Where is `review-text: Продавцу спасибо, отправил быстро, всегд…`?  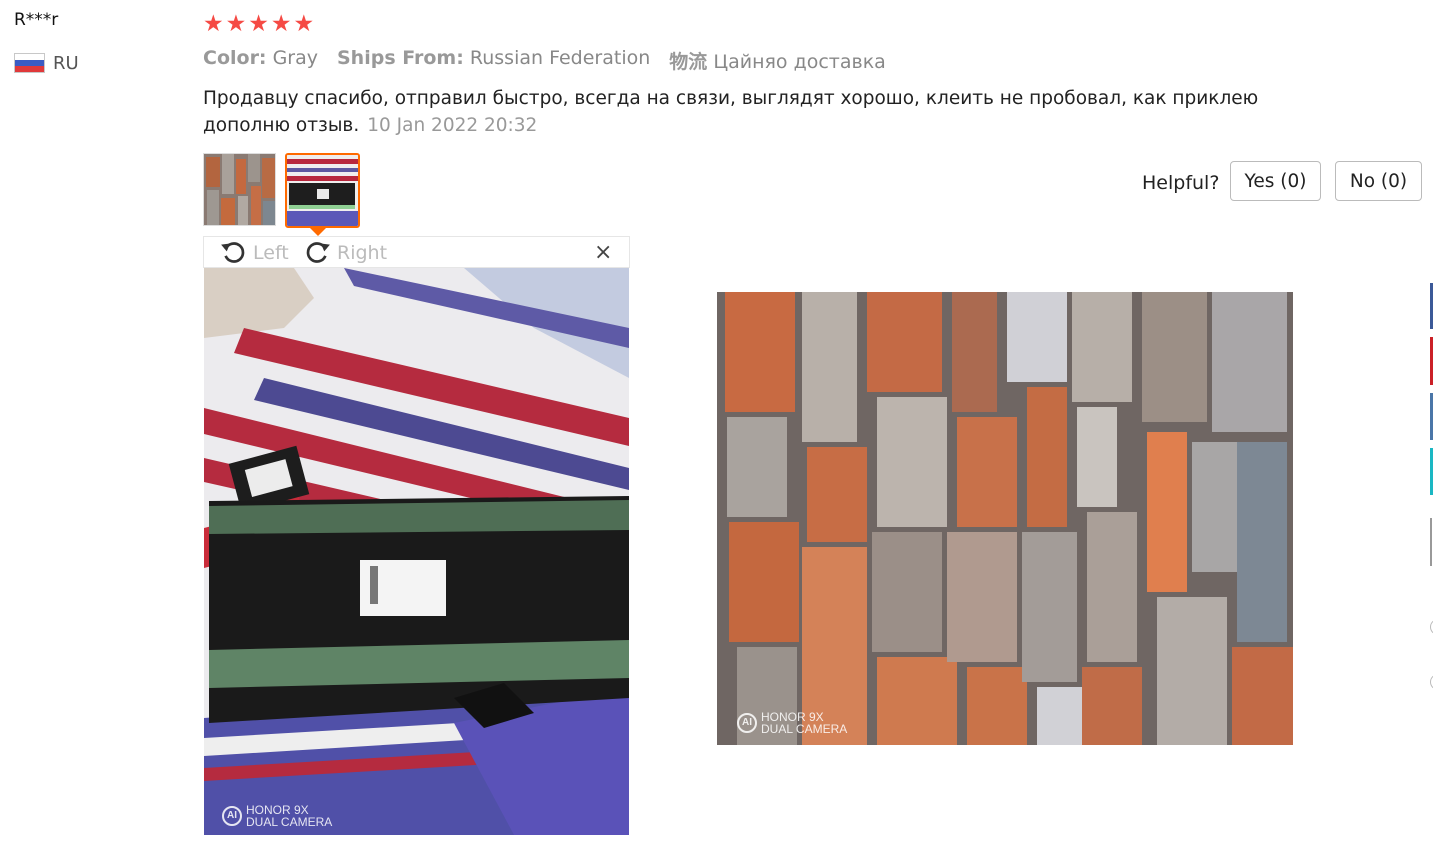 review-text: Продавцу спасибо, отправил быстро, всегд… is located at coordinates (731, 112).